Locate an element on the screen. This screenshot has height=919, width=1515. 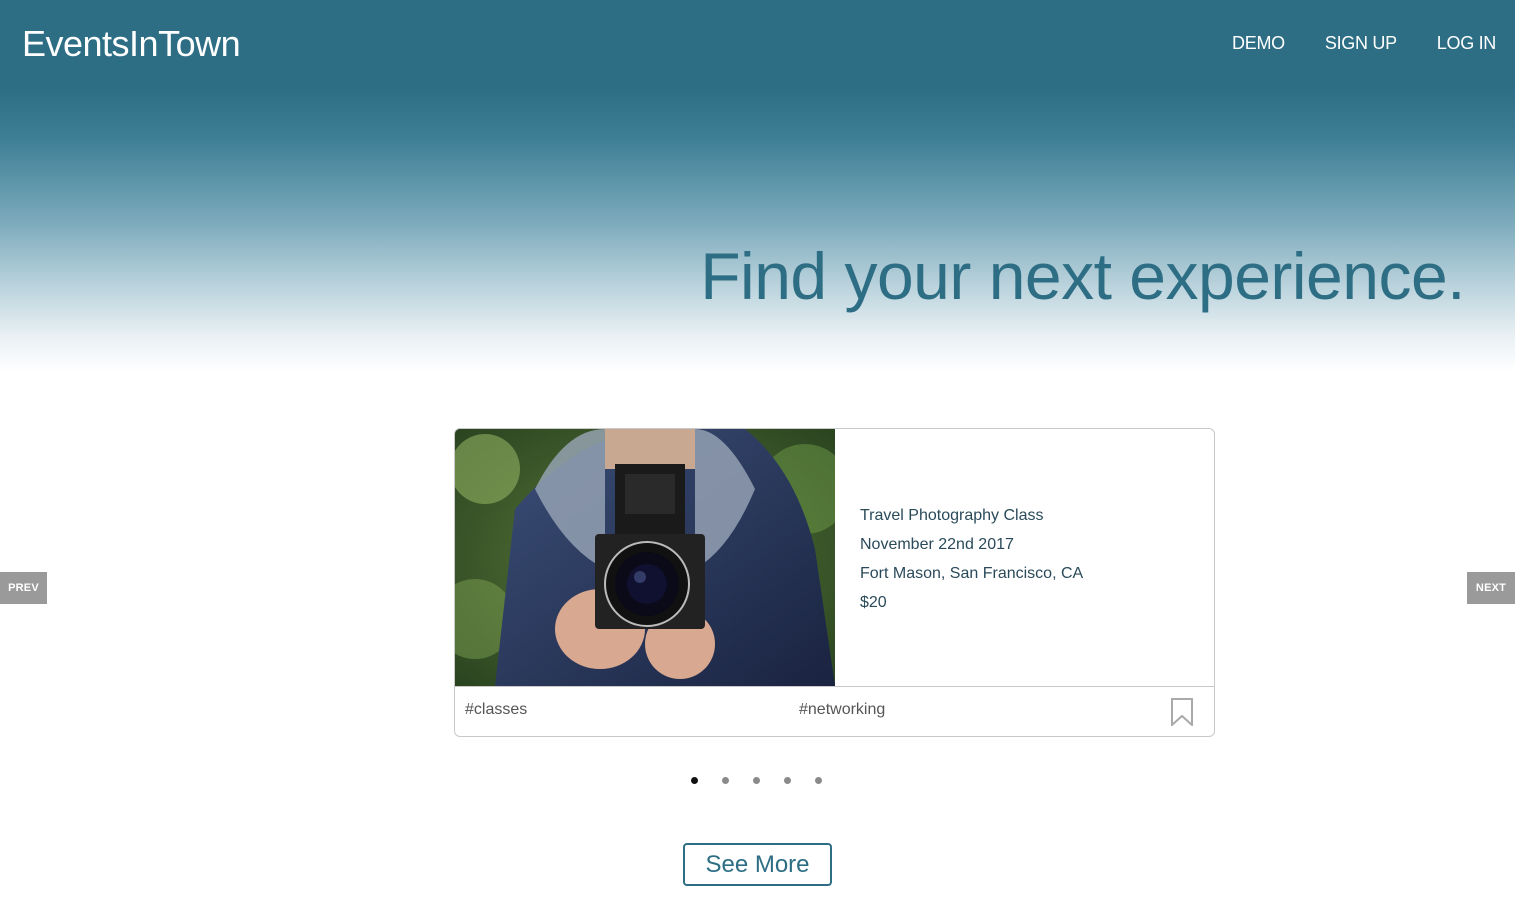
site-logo: EventsInTown is located at coordinates (131, 44).